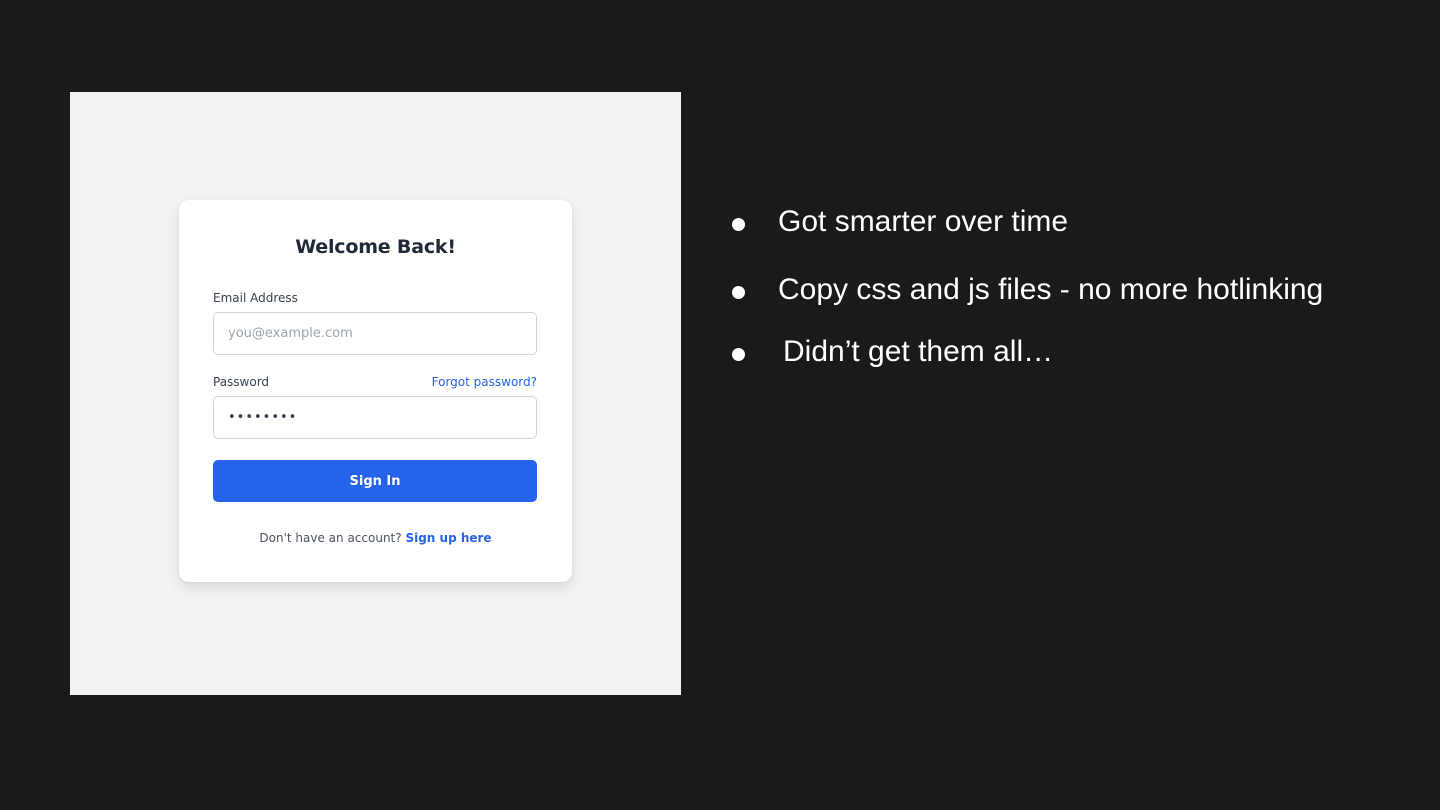  I want to click on login-title: Welcome Back!, so click(375, 247).